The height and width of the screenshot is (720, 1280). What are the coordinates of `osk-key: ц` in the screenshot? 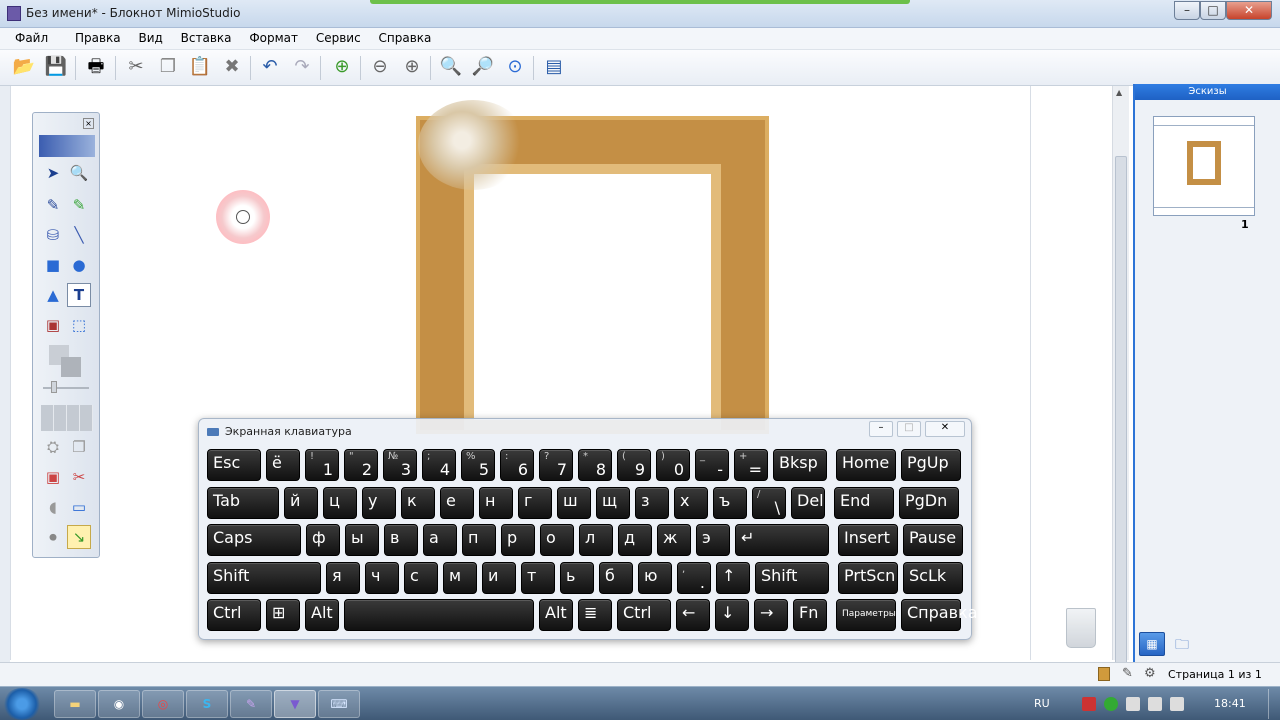 It's located at (340, 502).